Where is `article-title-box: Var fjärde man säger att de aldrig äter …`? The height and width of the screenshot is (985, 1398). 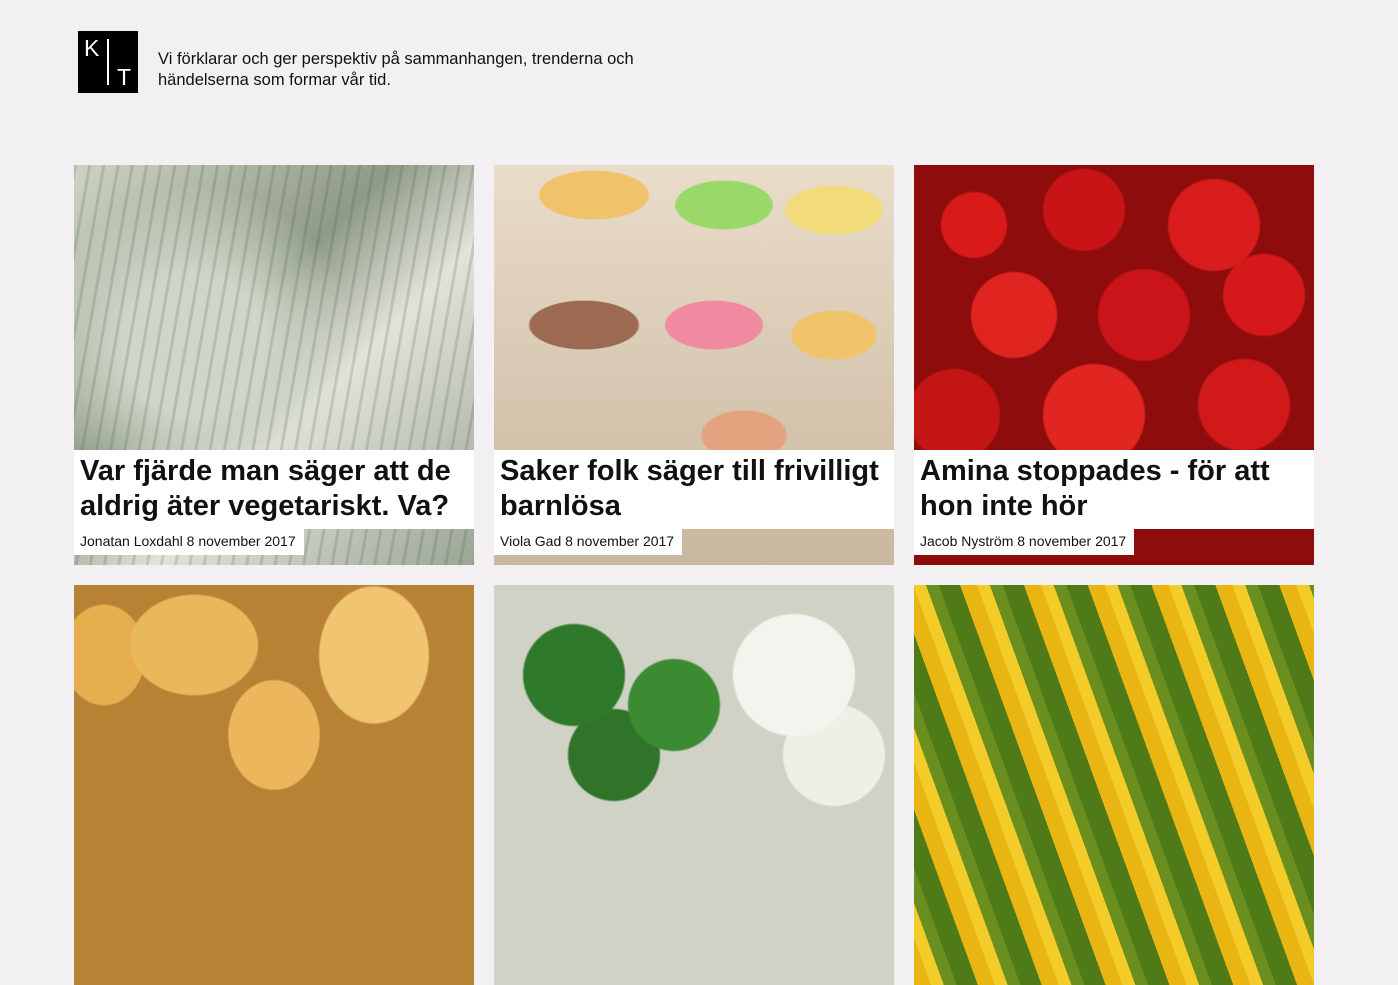 article-title-box: Var fjärde man säger att de aldrig äter … is located at coordinates (274, 489).